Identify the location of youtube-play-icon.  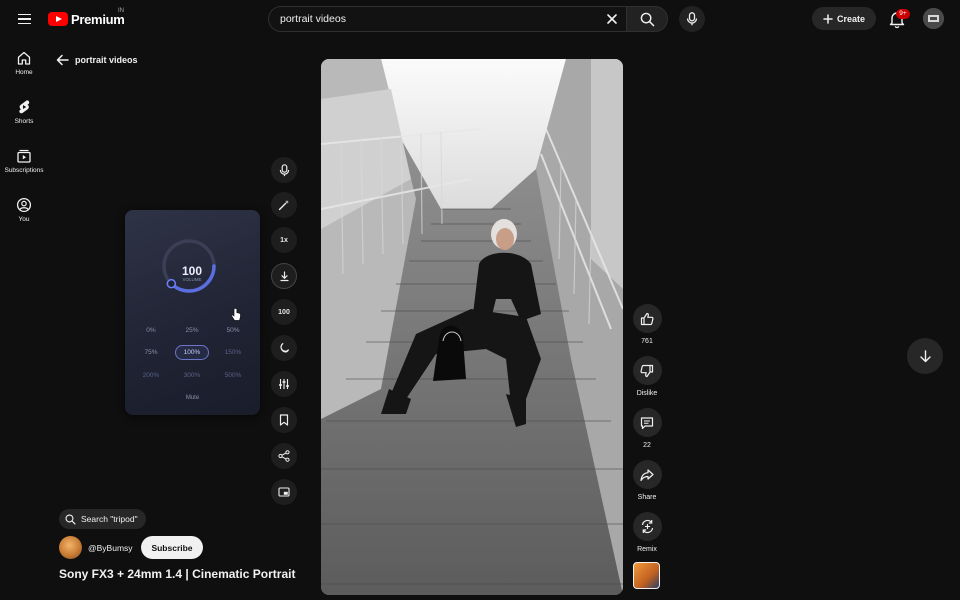
(58, 19).